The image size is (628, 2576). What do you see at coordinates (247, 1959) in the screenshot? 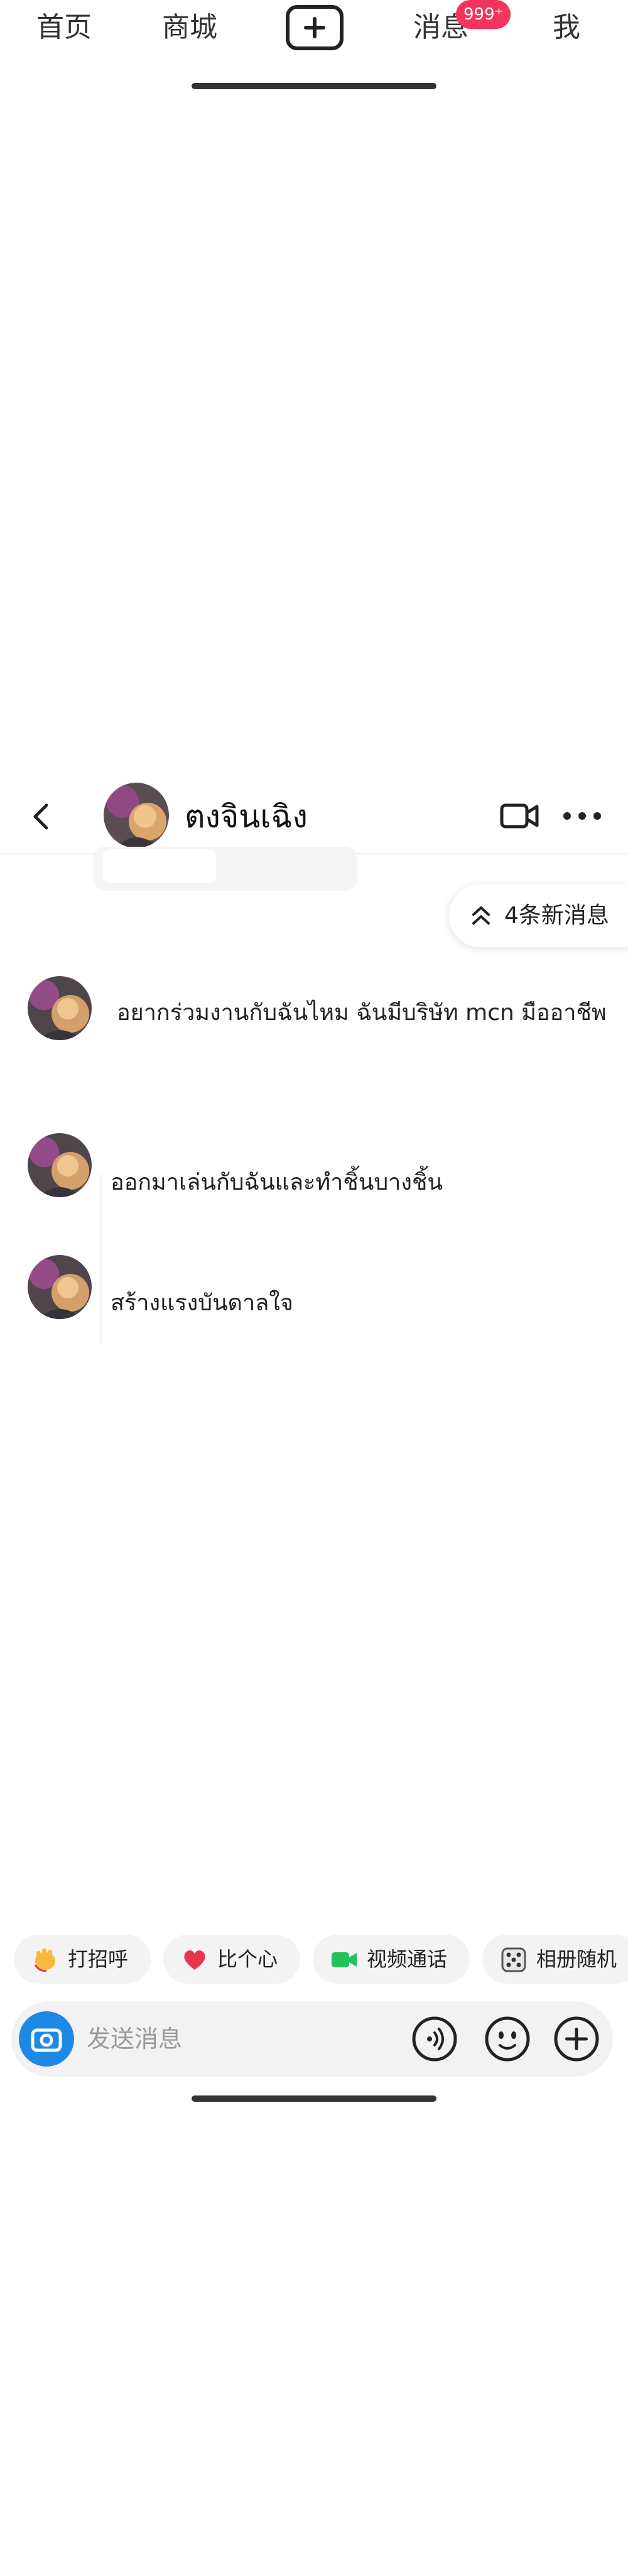
I see `chip-heart-label: 比个心` at bounding box center [247, 1959].